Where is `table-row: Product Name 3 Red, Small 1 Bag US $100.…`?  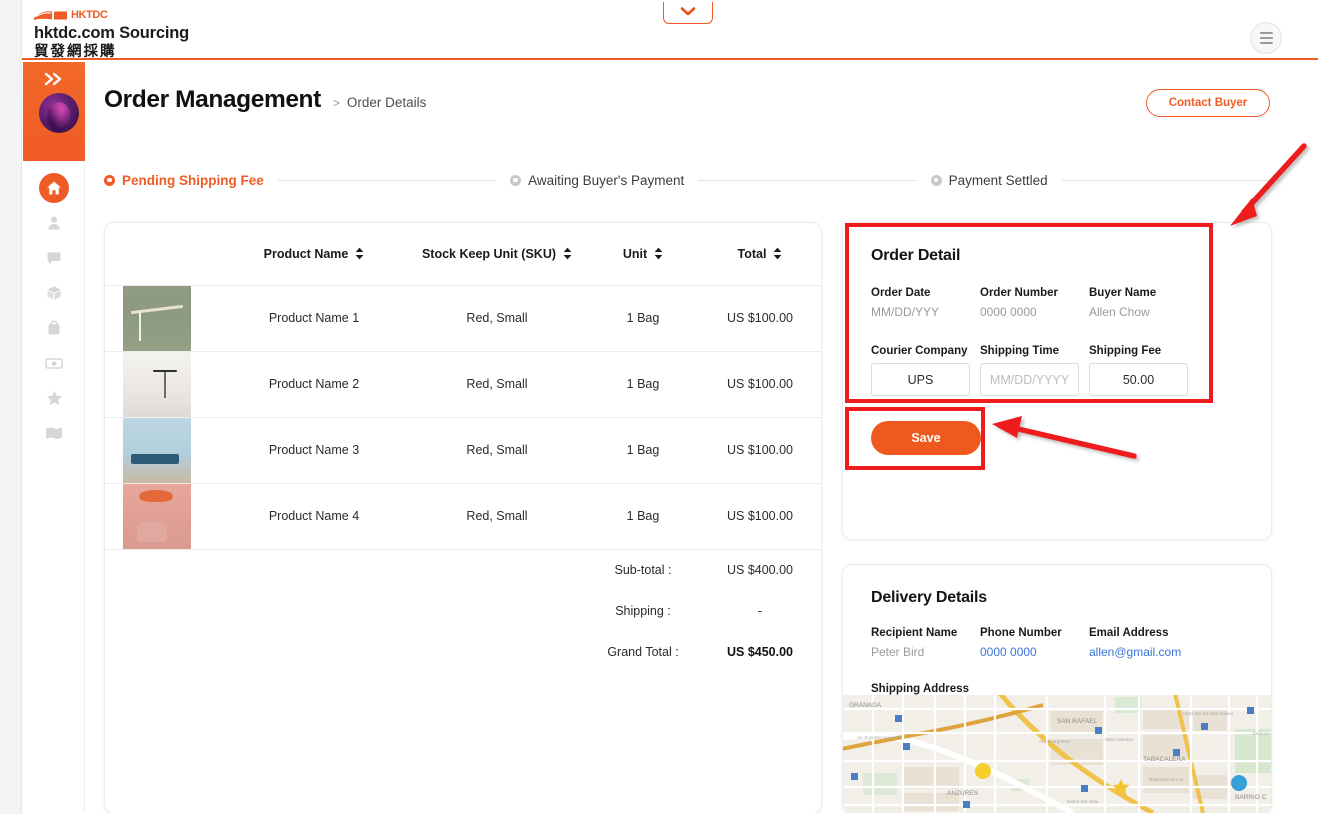
table-row: Product Name 3 Red, Small 1 Bag US $100.… is located at coordinates (463, 450).